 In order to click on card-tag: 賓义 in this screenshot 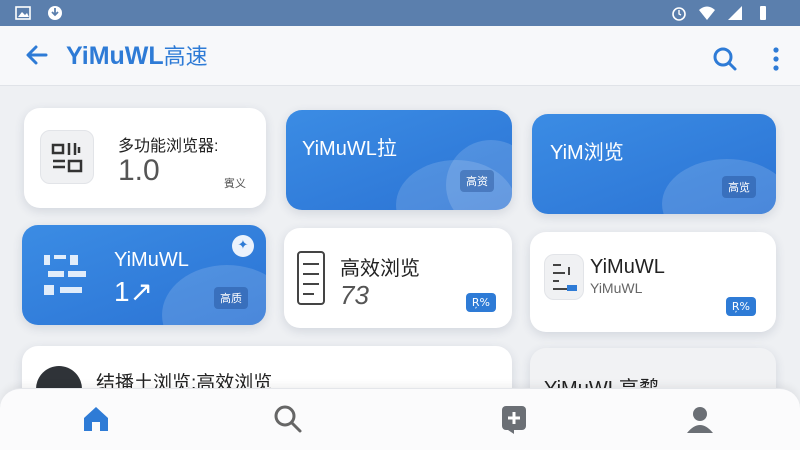, I will do `click(235, 183)`.